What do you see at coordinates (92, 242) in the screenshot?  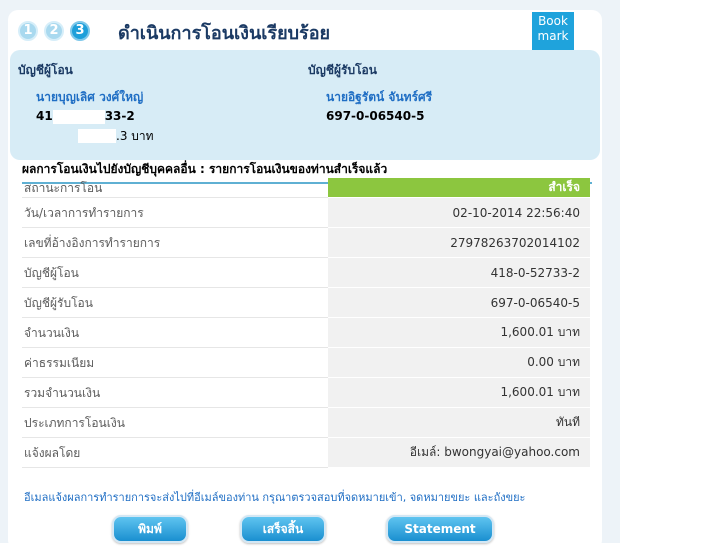 I see `row-label: เลขที่อ้างอิงการทำรายการ` at bounding box center [92, 242].